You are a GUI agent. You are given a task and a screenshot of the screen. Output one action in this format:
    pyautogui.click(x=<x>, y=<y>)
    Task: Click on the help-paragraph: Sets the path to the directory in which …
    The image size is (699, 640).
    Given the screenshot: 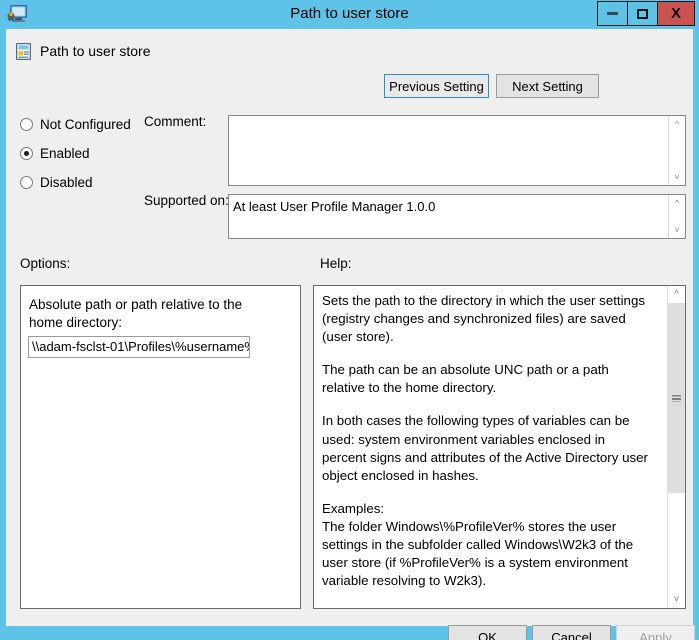 What is the action you would take?
    pyautogui.click(x=483, y=319)
    